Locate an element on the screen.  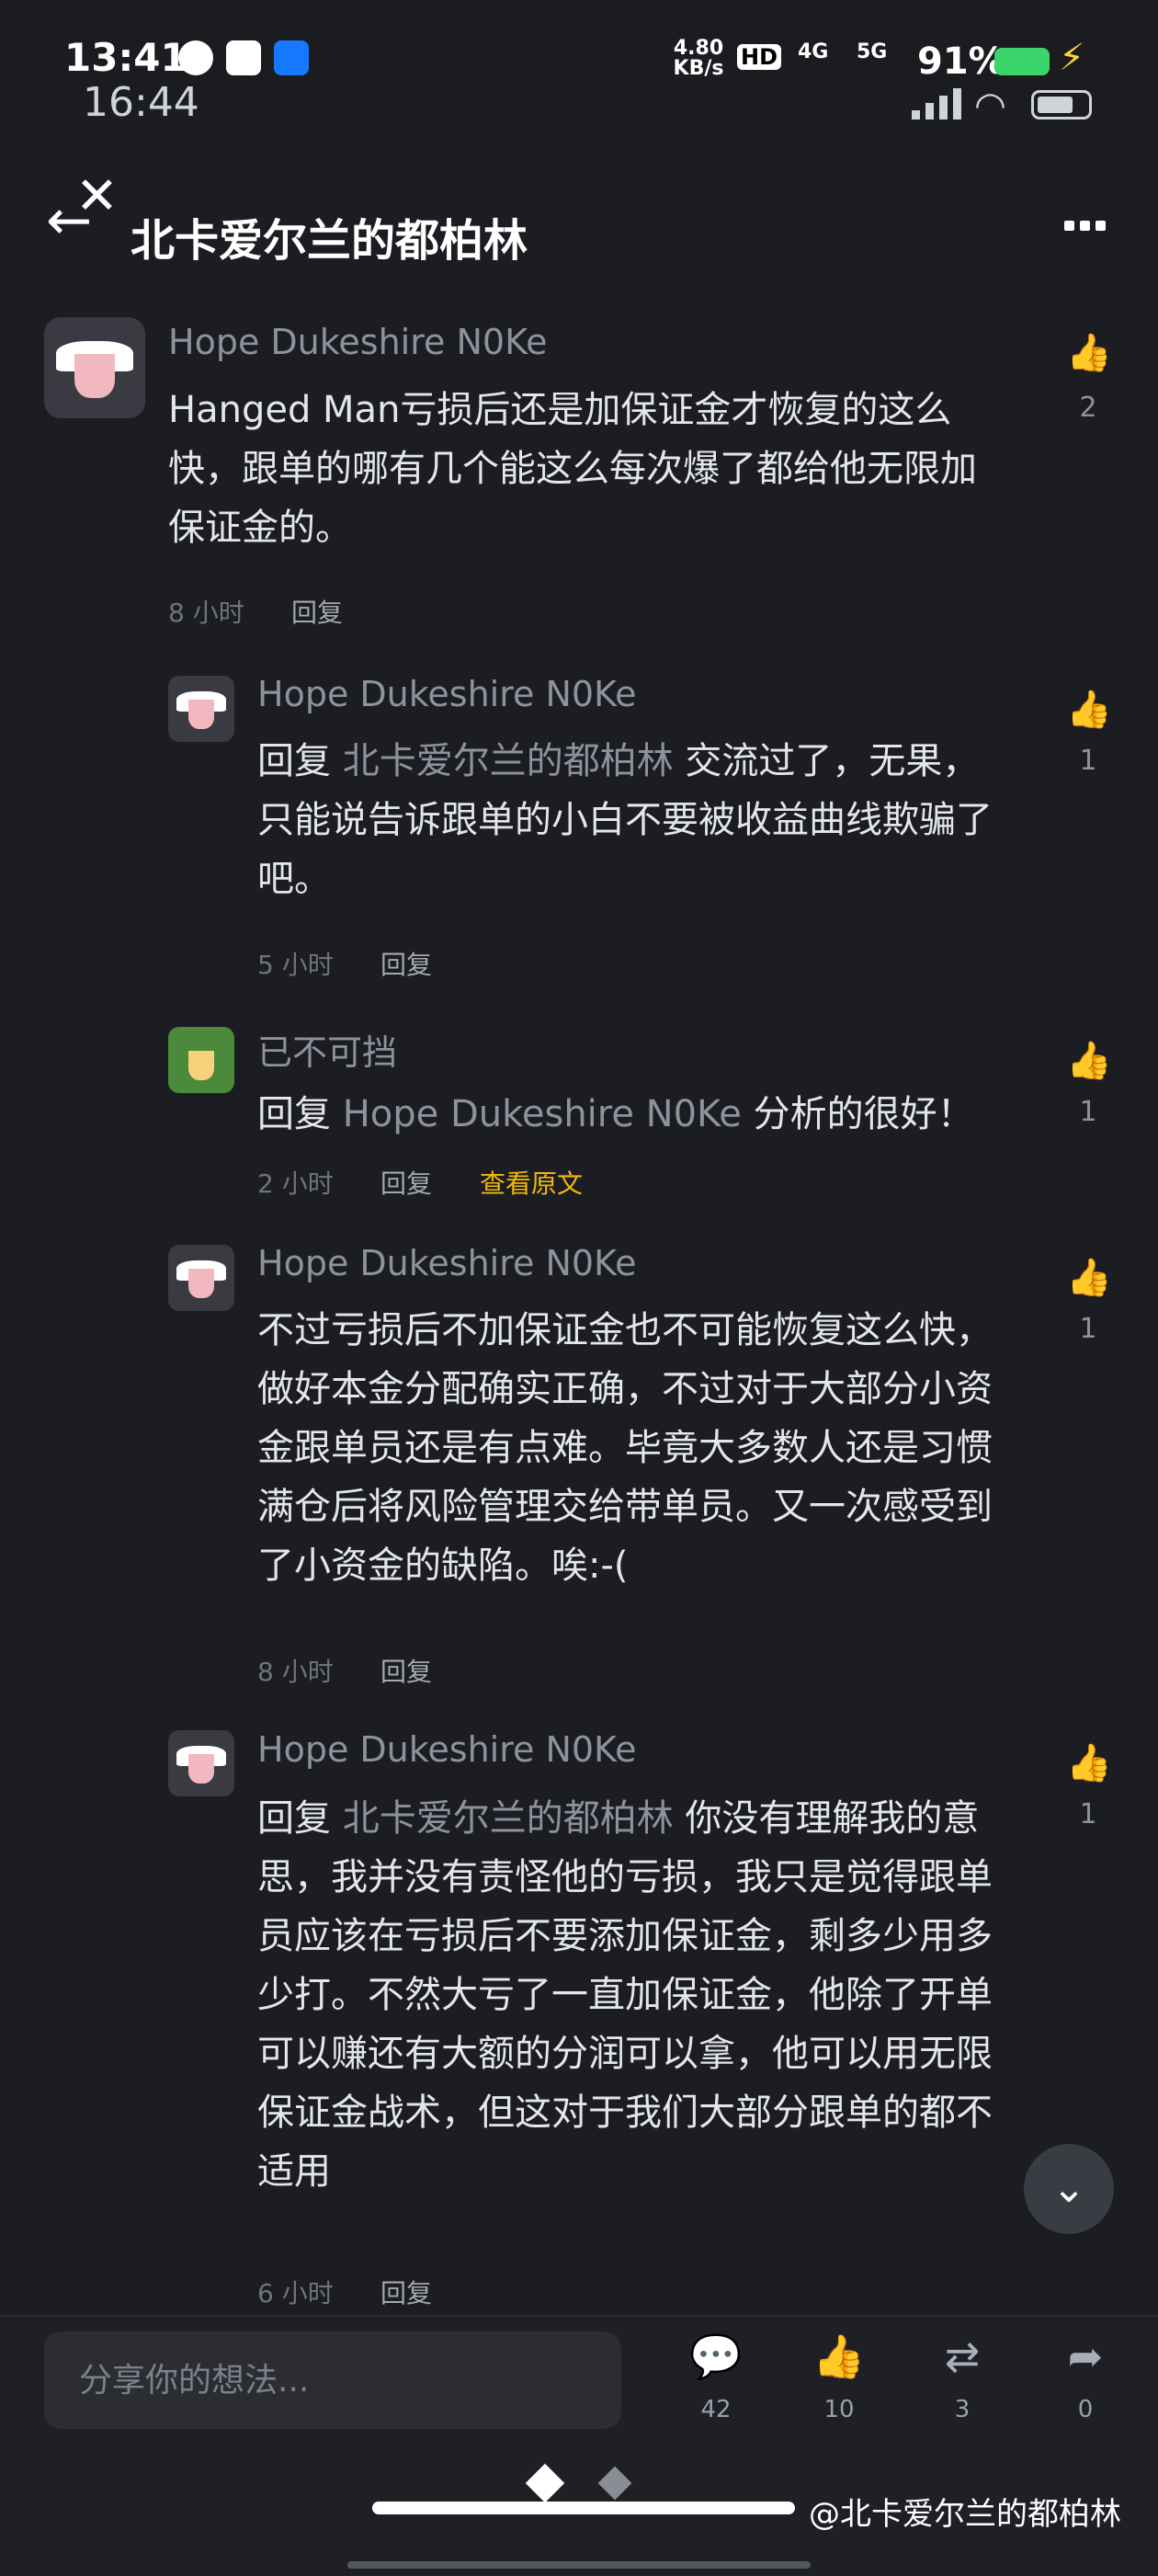
network-speed: 4.80 KB/s is located at coordinates (698, 58).